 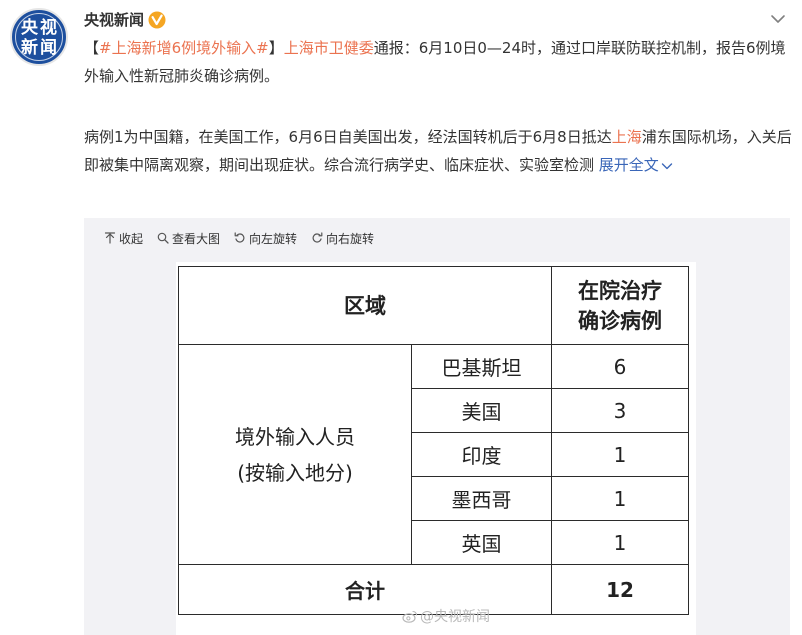 I want to click on rotate-left-icon, so click(x=239, y=237).